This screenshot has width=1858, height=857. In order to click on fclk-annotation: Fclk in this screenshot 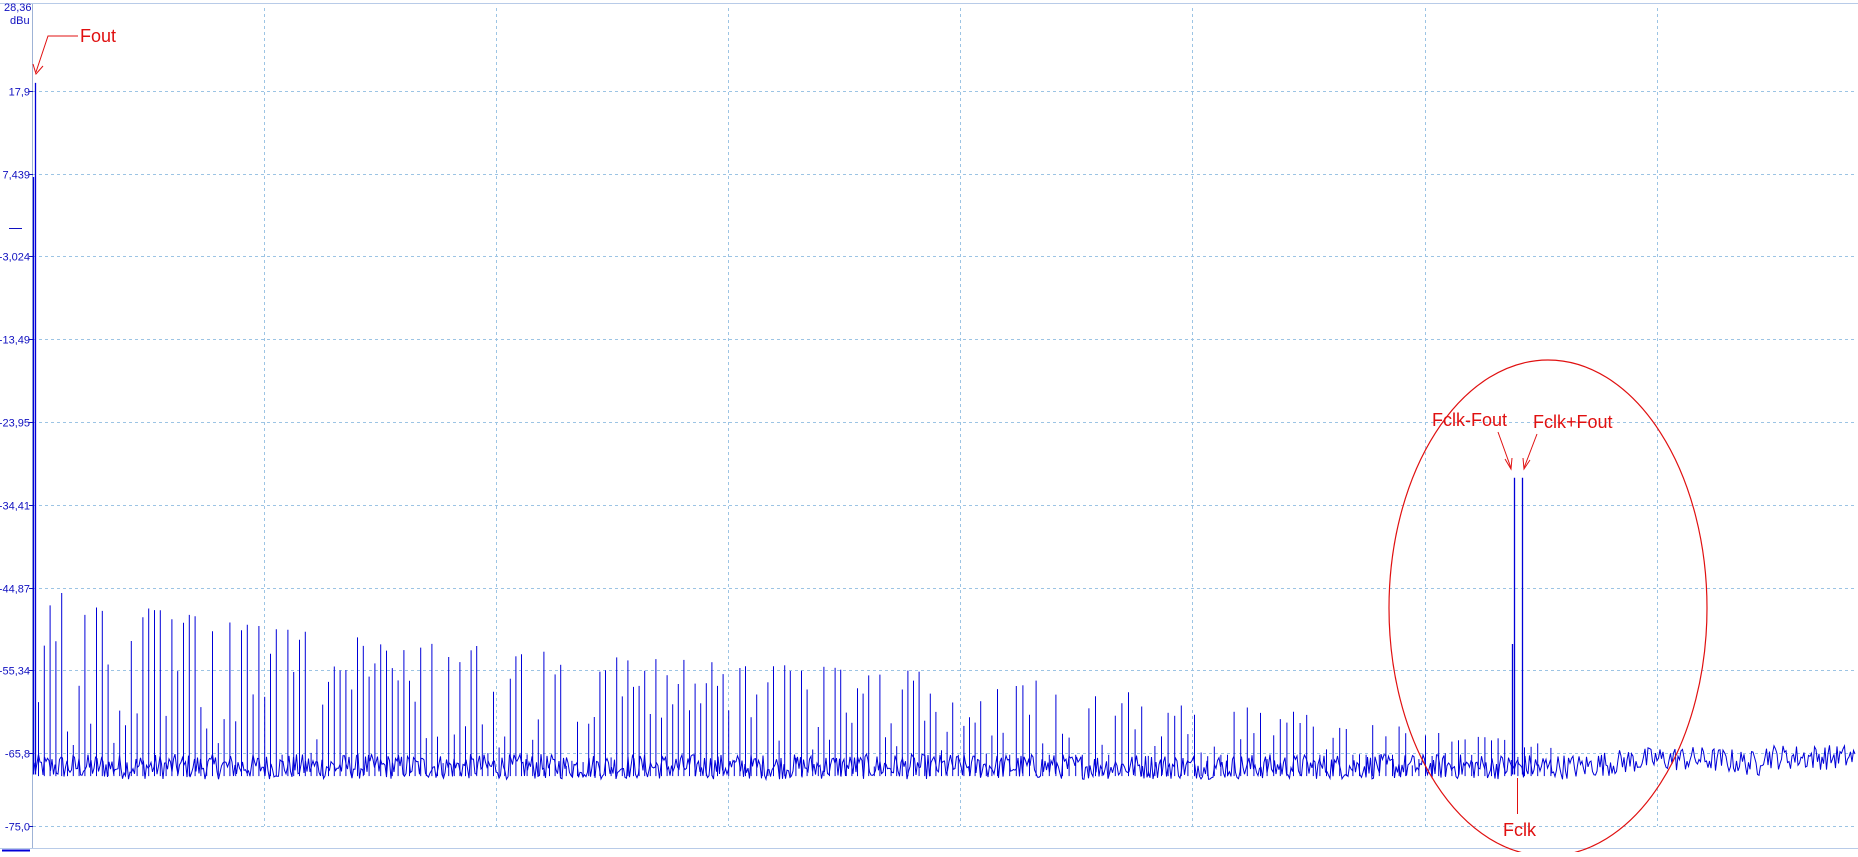, I will do `click(1520, 830)`.